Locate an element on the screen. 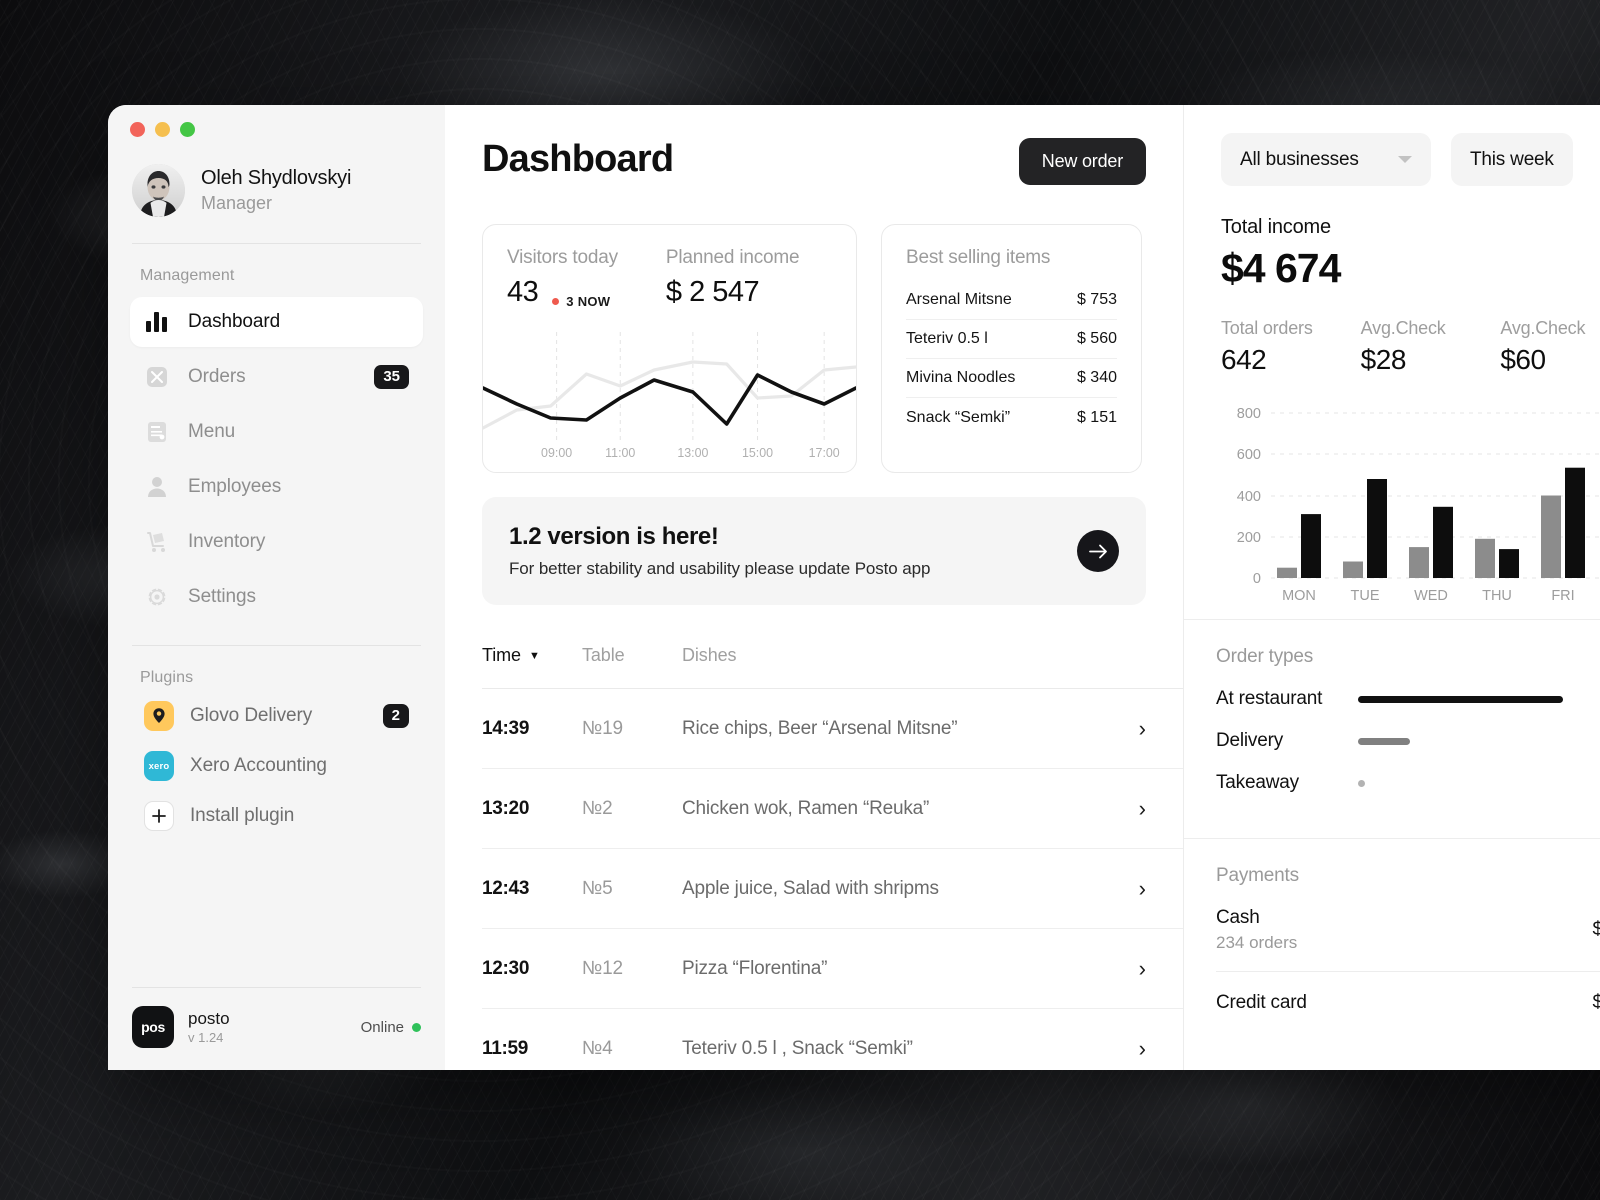 This screenshot has height=1200, width=1600. svg-text: 15:00 is located at coordinates (757, 453).